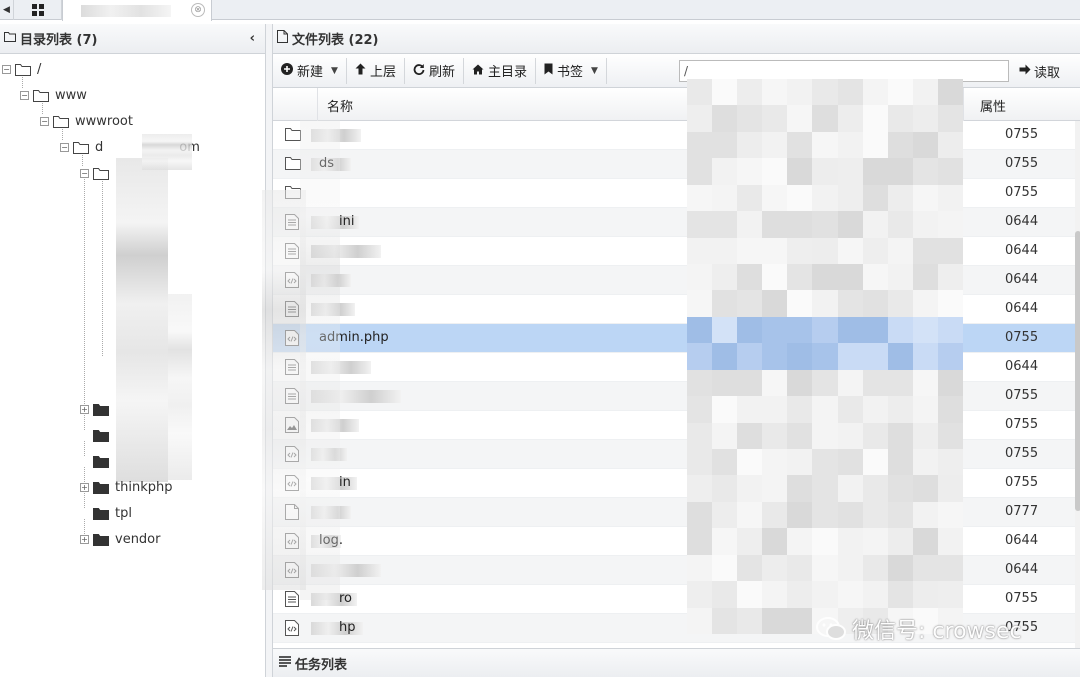 The width and height of the screenshot is (1080, 677). What do you see at coordinates (594, 70) in the screenshot?
I see `chevron-down-icon: ▼` at bounding box center [594, 70].